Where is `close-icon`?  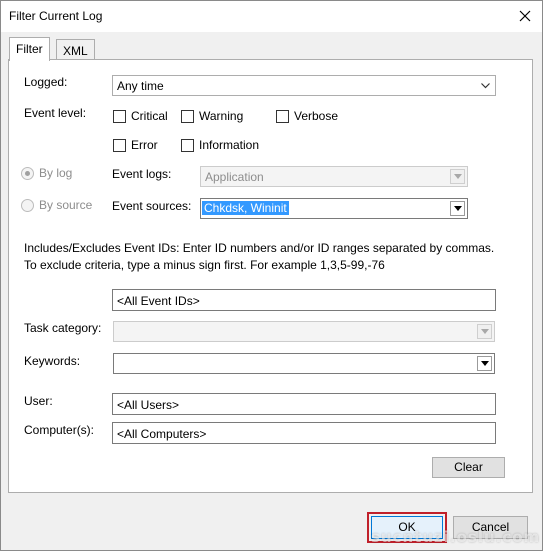 close-icon is located at coordinates (525, 16).